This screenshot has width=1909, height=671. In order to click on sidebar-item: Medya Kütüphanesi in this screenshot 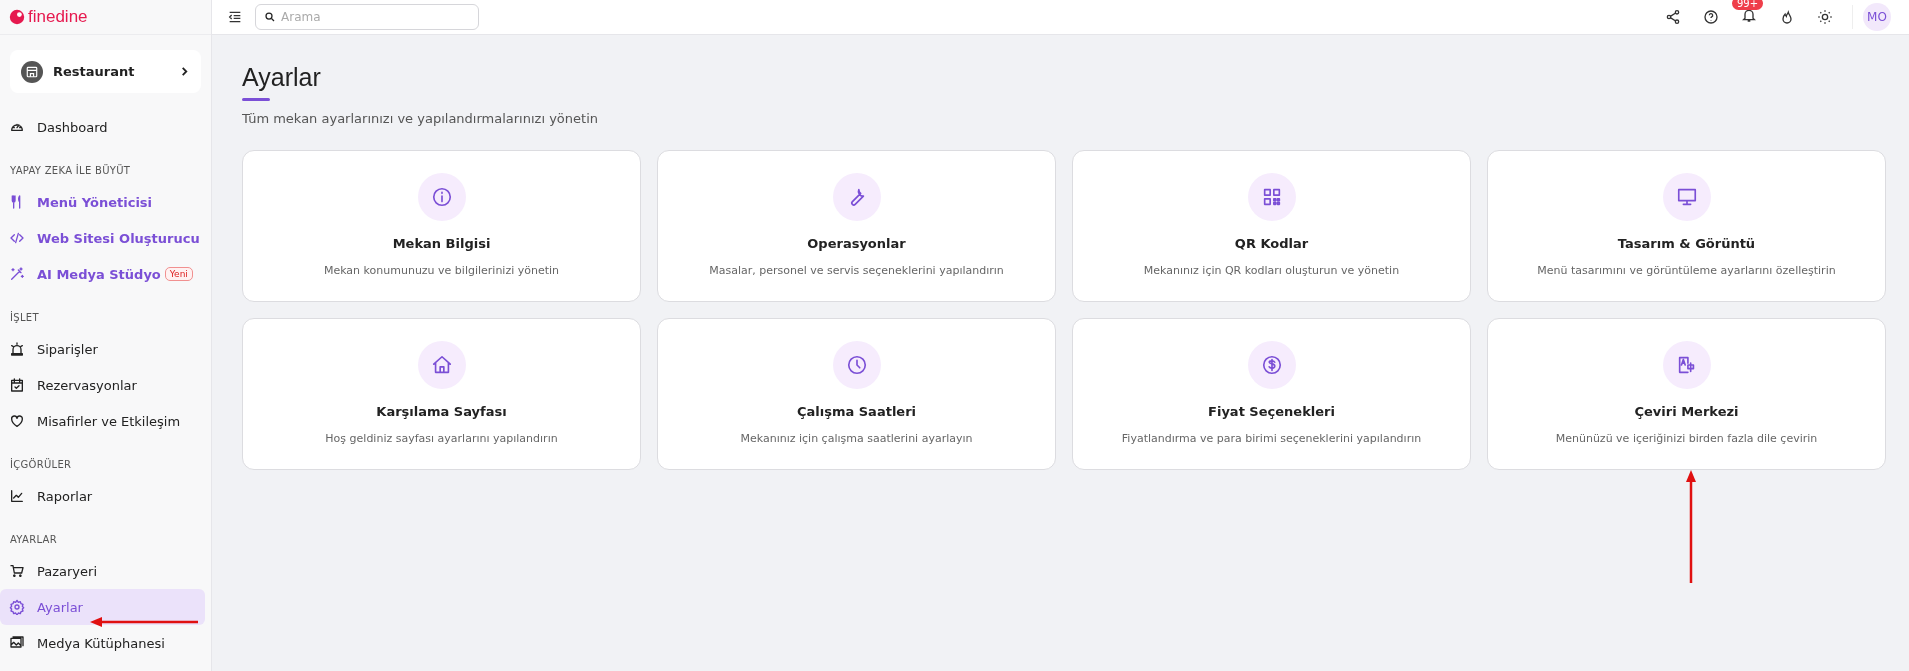, I will do `click(102, 643)`.